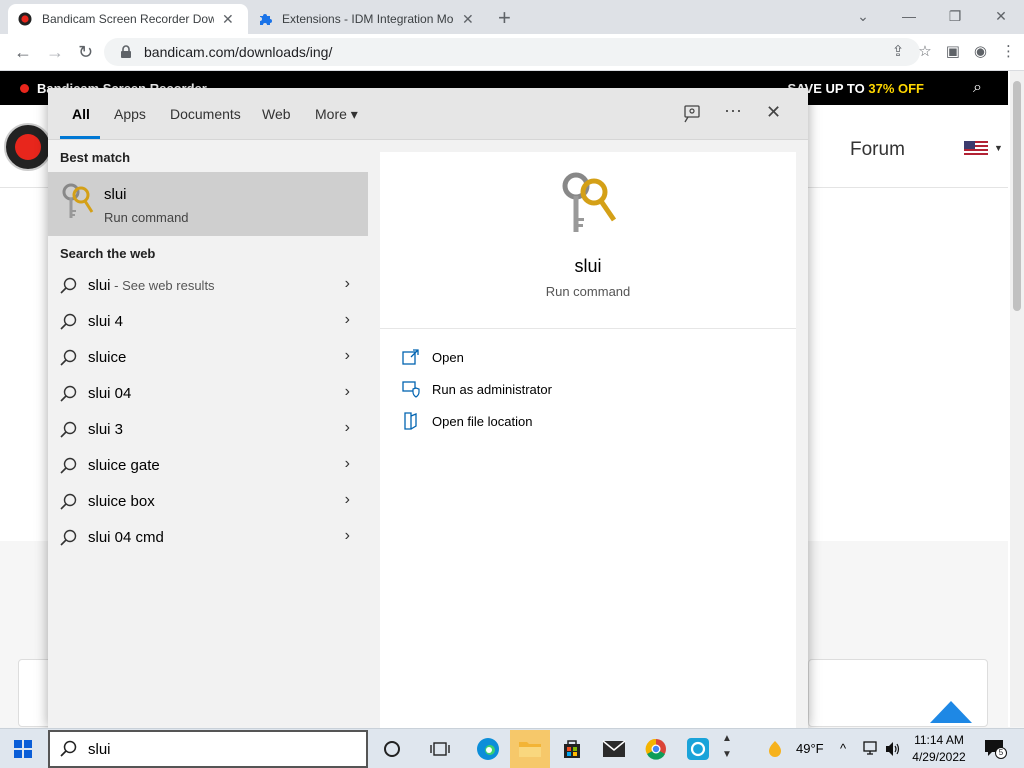  What do you see at coordinates (276, 114) in the screenshot?
I see `tab-web: Web` at bounding box center [276, 114].